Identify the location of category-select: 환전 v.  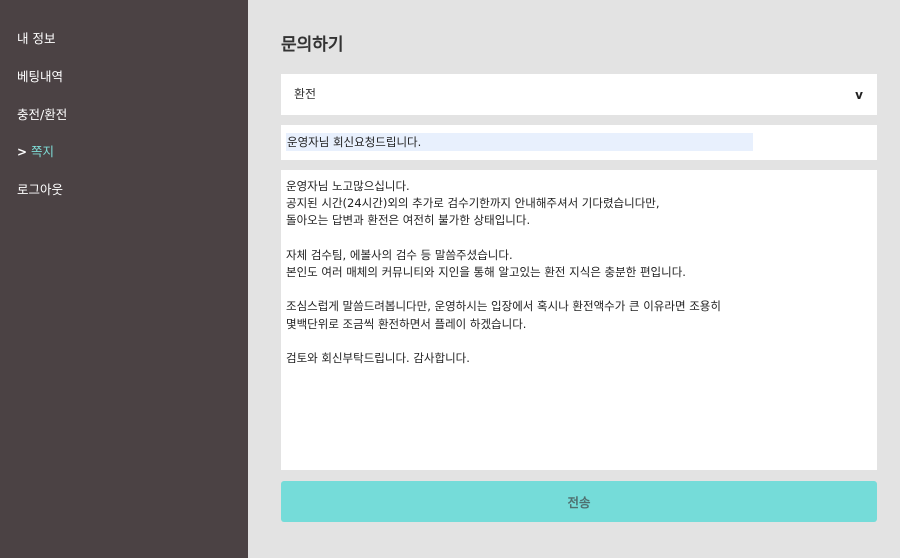
(579, 94).